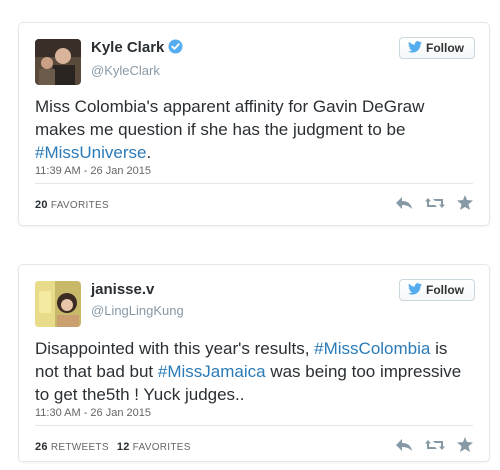 This screenshot has height=470, width=500. I want to click on favorites-count: 12, so click(123, 447).